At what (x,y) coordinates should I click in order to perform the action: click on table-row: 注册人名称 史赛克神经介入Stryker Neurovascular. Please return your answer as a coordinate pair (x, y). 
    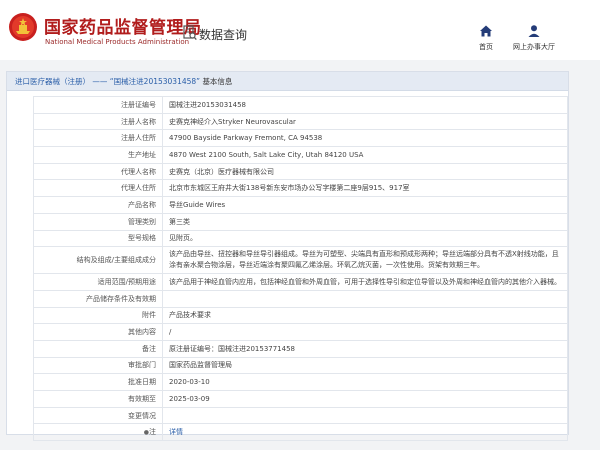
    Looking at the image, I should click on (300, 121).